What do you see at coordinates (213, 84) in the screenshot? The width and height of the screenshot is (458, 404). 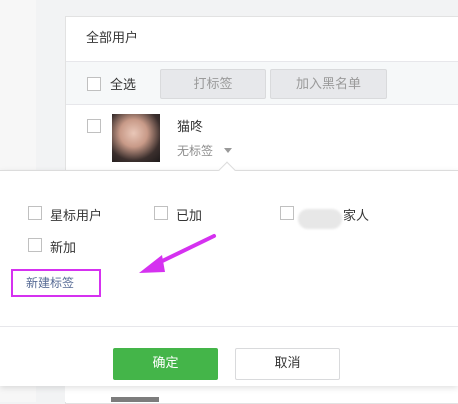 I see `tag-button: 打标签` at bounding box center [213, 84].